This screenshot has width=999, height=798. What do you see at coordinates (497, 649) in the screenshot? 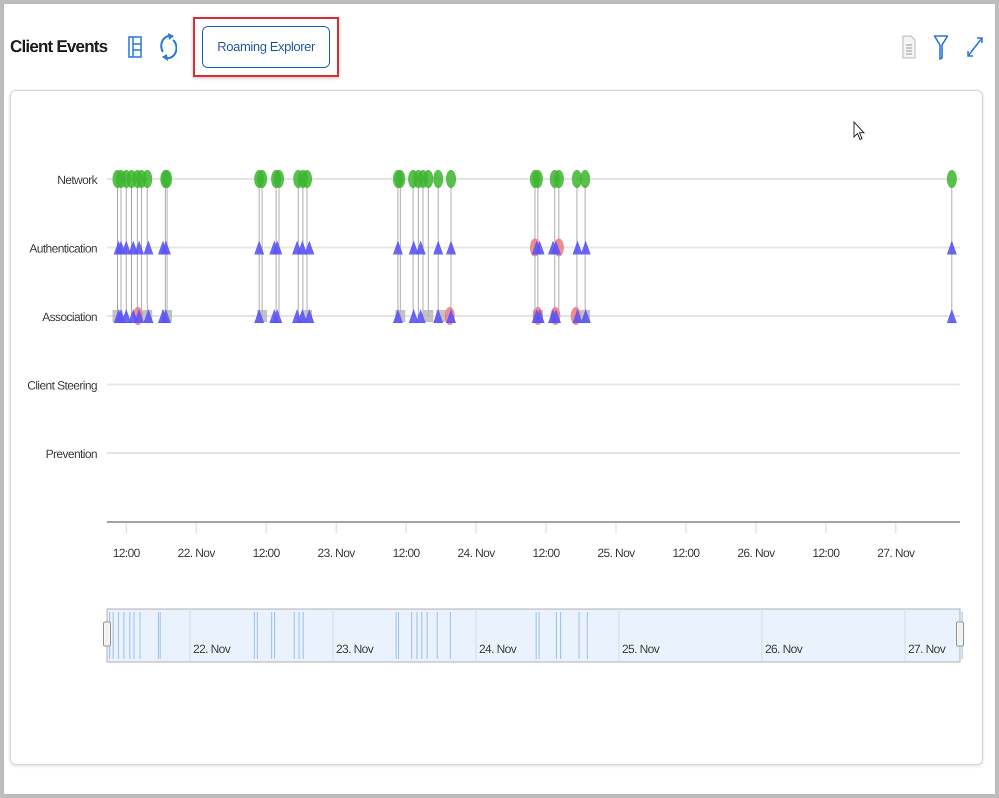
I see `navigator-label: 24. Nov` at bounding box center [497, 649].